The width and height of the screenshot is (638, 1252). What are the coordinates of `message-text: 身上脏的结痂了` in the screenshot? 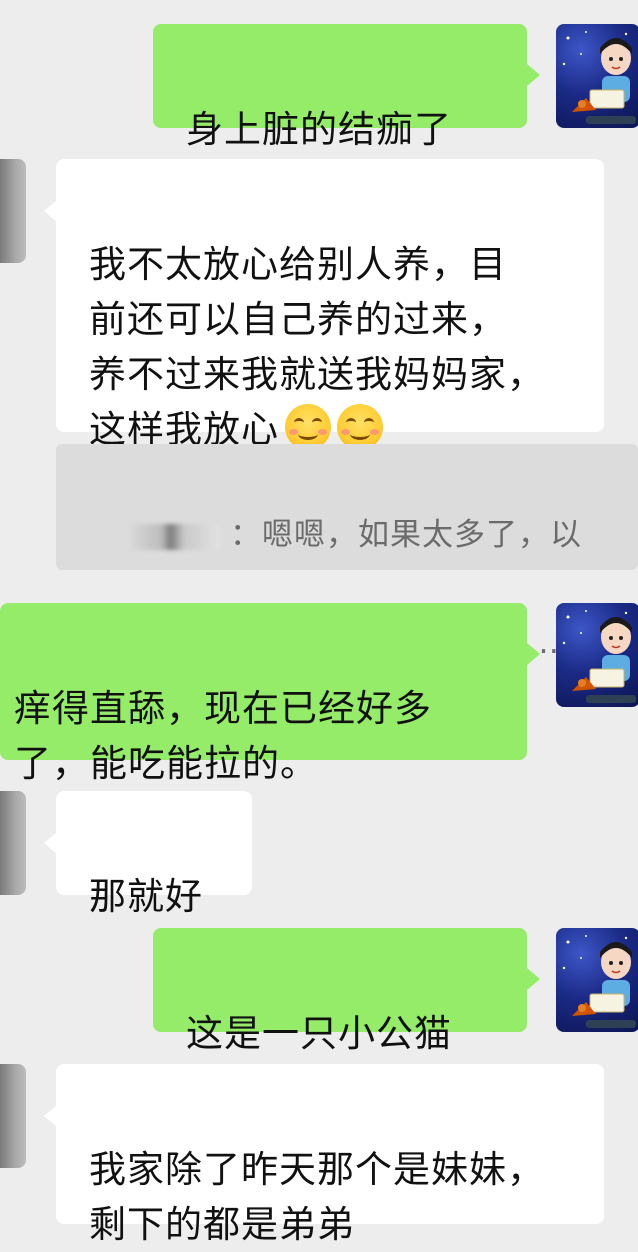 It's located at (319, 129).